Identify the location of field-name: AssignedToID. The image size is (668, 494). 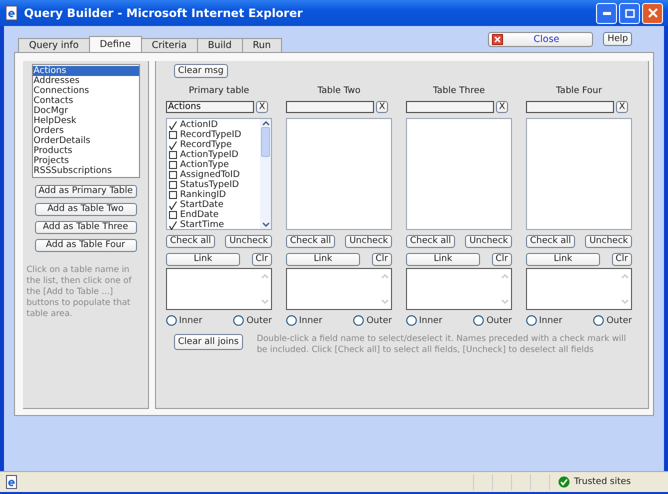
(210, 175).